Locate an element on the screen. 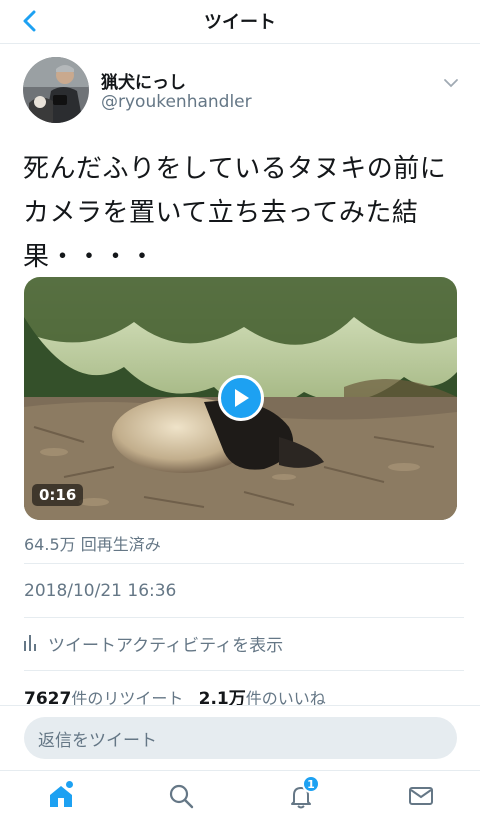  chevron-down-icon is located at coordinates (451, 83).